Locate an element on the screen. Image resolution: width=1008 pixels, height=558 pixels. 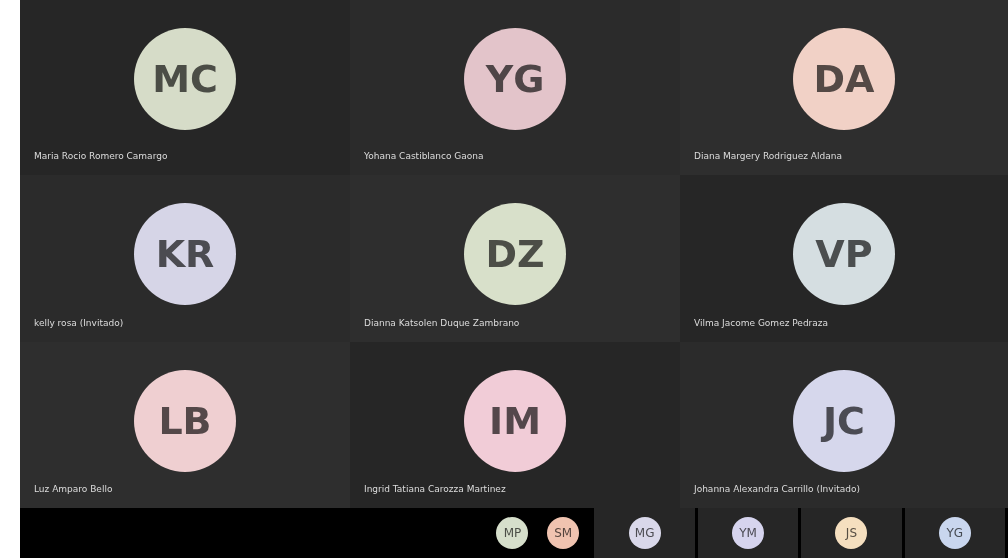
participant-name: Luz Amparo Bello is located at coordinates (73, 489).